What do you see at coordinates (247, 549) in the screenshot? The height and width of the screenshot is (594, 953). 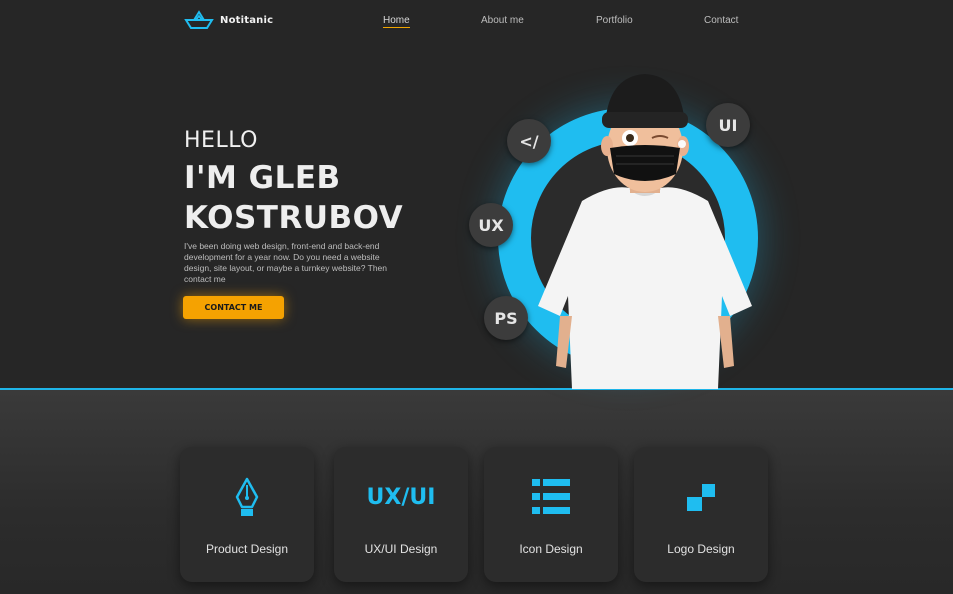 I see `card-label: Product Design` at bounding box center [247, 549].